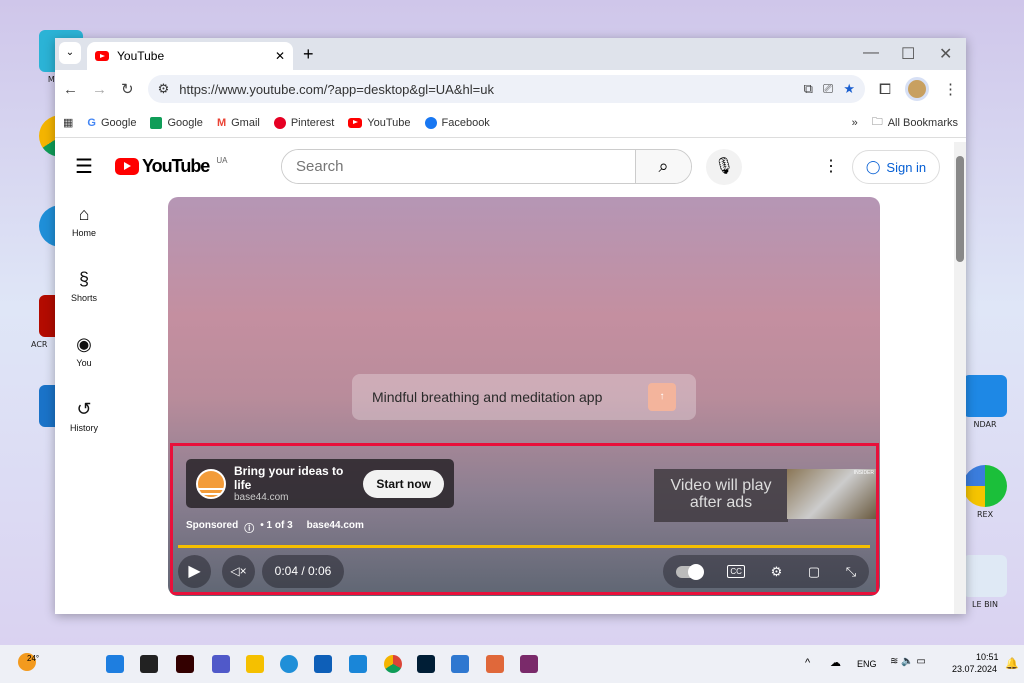  Describe the element at coordinates (84, 344) in the screenshot. I see `you-icon: ◉` at that location.